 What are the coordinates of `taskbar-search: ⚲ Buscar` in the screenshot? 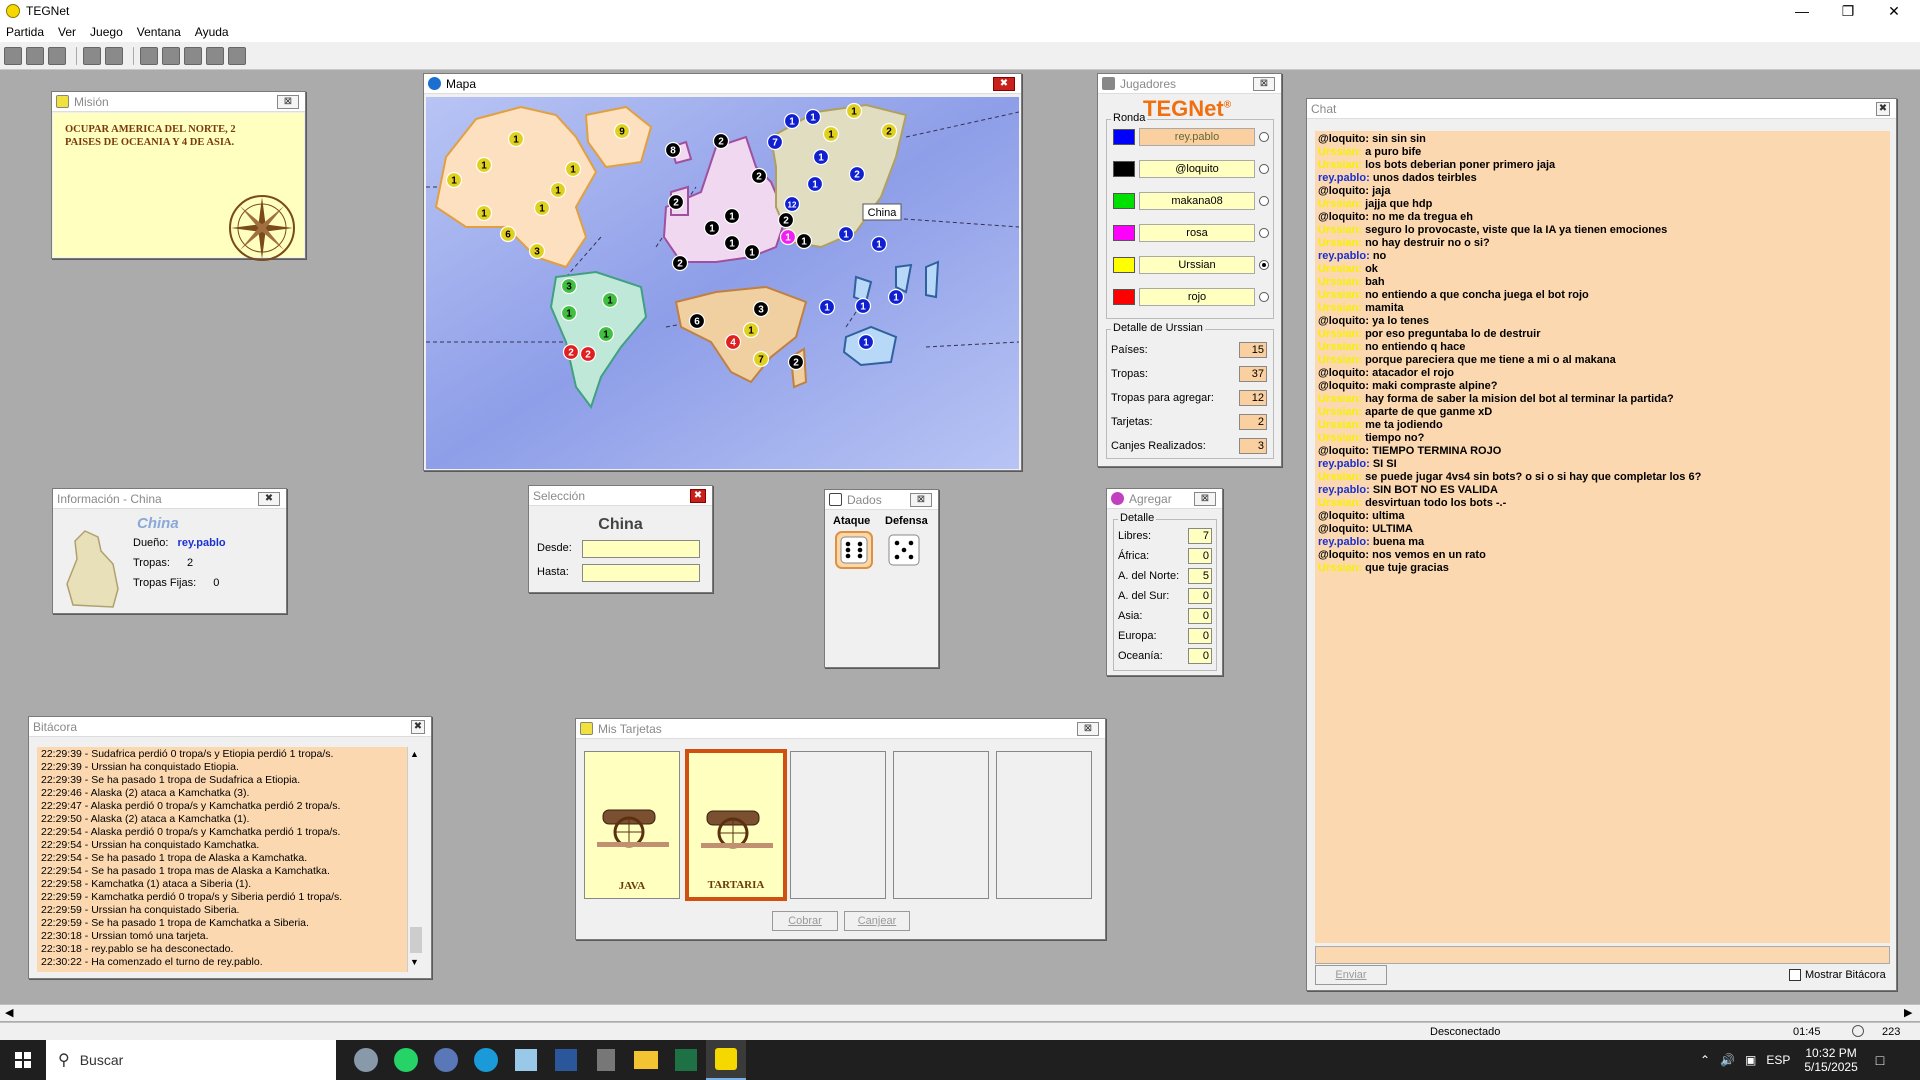 It's located at (191, 1060).